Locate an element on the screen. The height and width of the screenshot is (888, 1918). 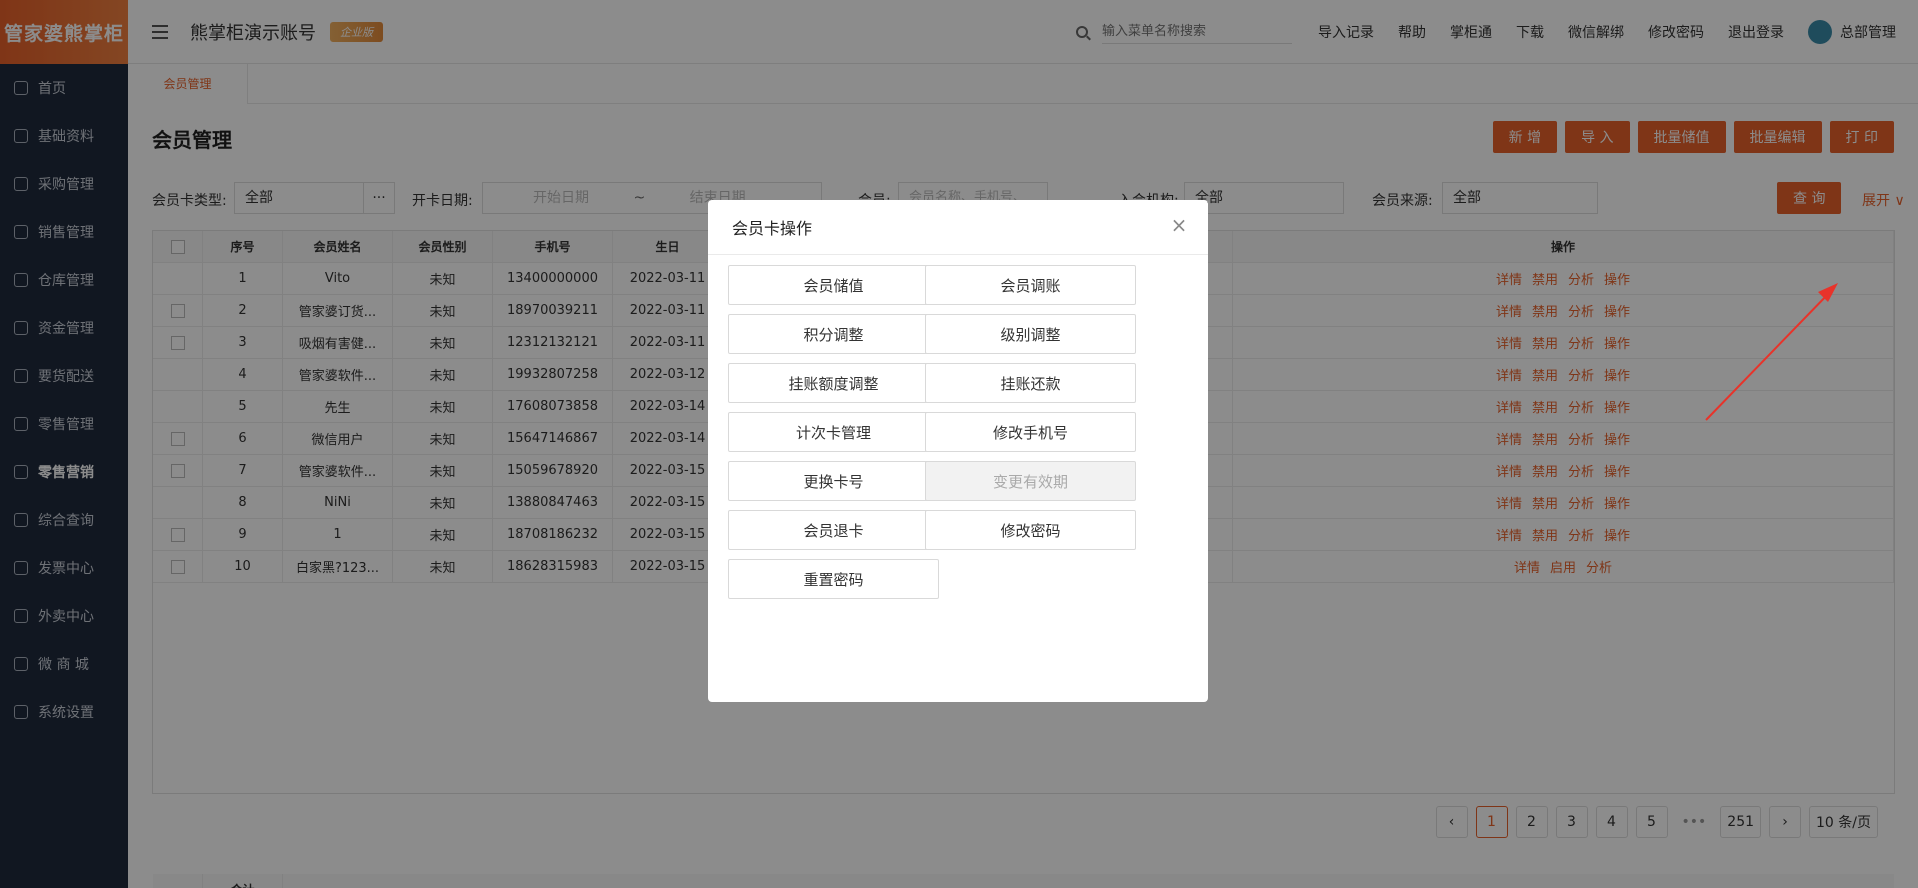
modal-title: 会员卡操作 is located at coordinates (958, 227).